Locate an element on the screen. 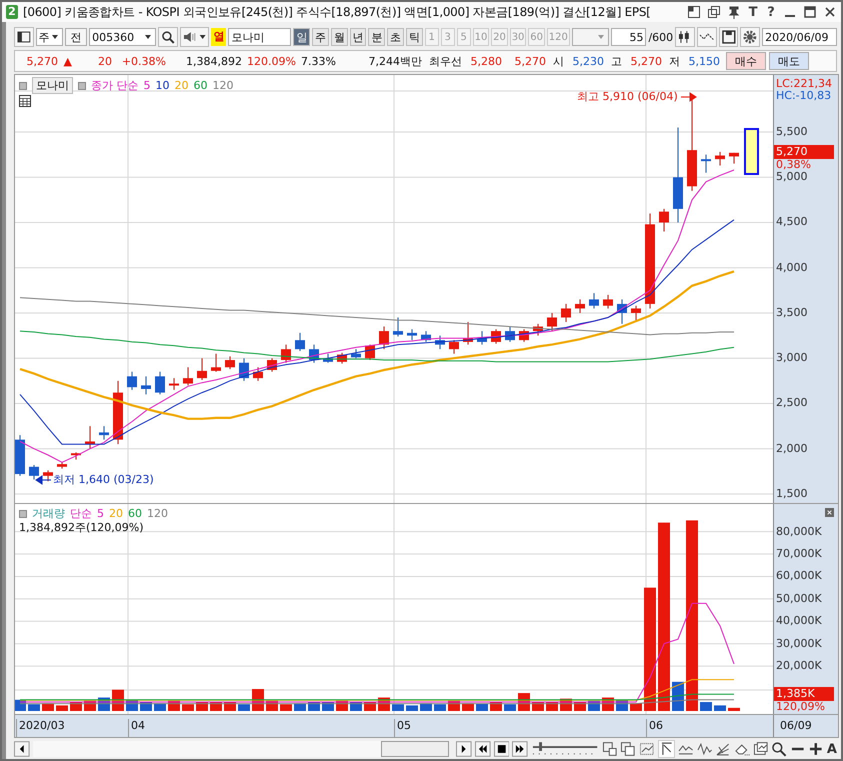 The image size is (843, 761). price-tick: 5,000 is located at coordinates (792, 177).